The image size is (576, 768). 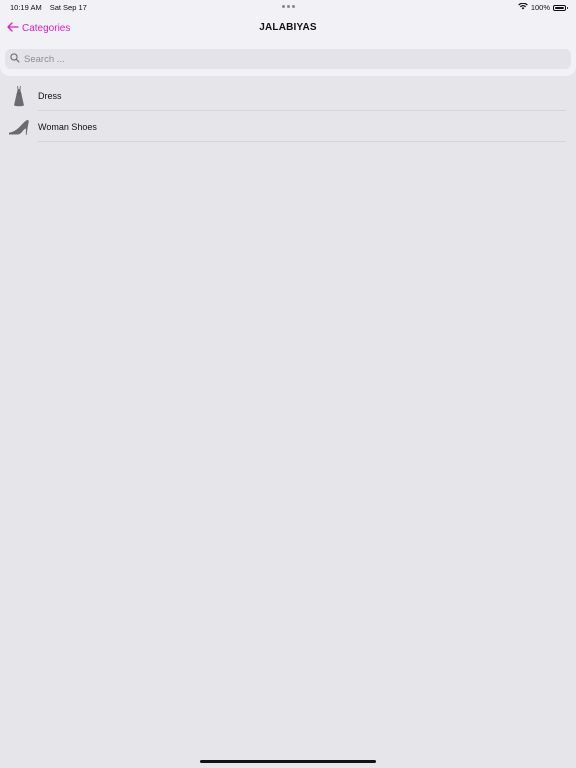 I want to click on search-icon, so click(x=15, y=59).